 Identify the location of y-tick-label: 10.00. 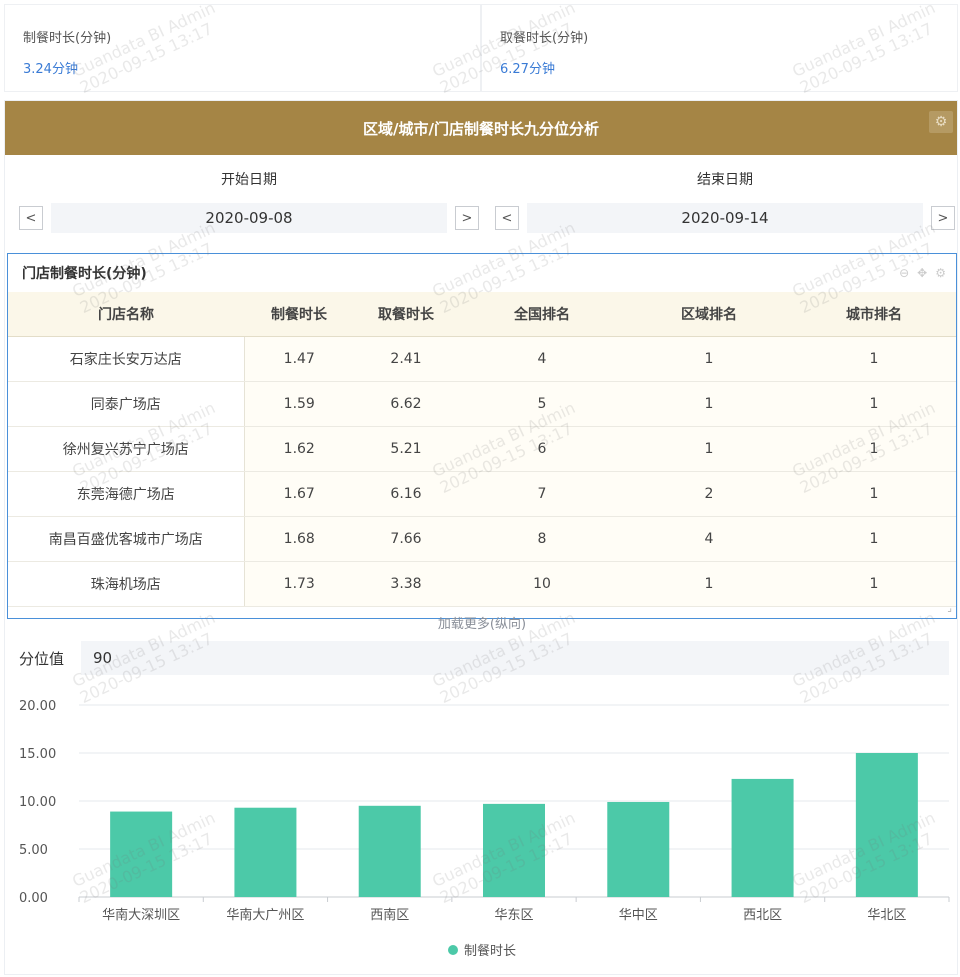
(37, 802).